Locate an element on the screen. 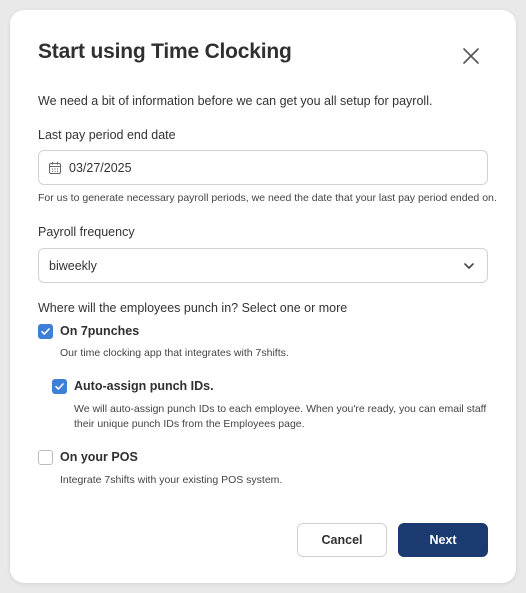 This screenshot has height=593, width=526. dialog-title: Start using Time Clocking is located at coordinates (165, 51).